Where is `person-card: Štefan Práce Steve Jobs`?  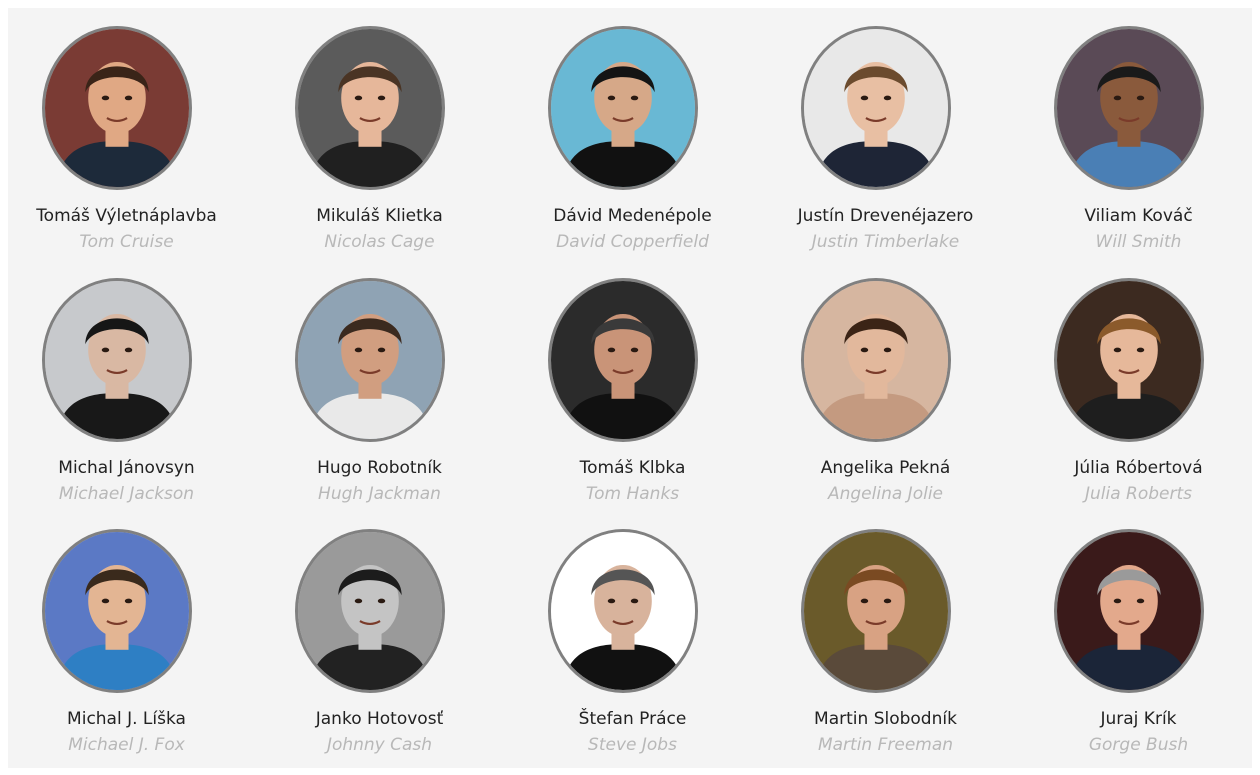
person-card: Štefan Práce Steve Jobs is located at coordinates (640, 637).